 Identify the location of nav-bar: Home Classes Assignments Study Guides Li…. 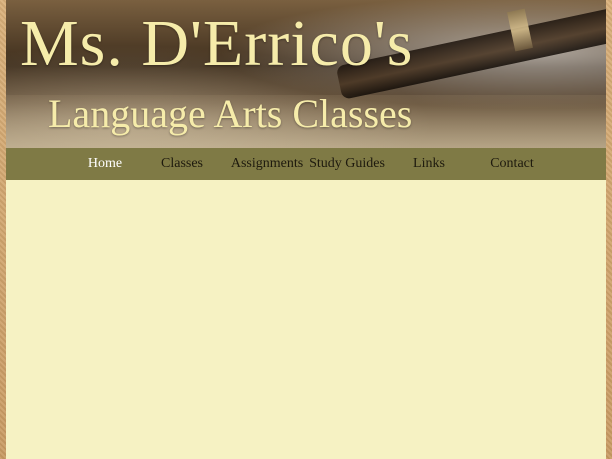
(306, 164).